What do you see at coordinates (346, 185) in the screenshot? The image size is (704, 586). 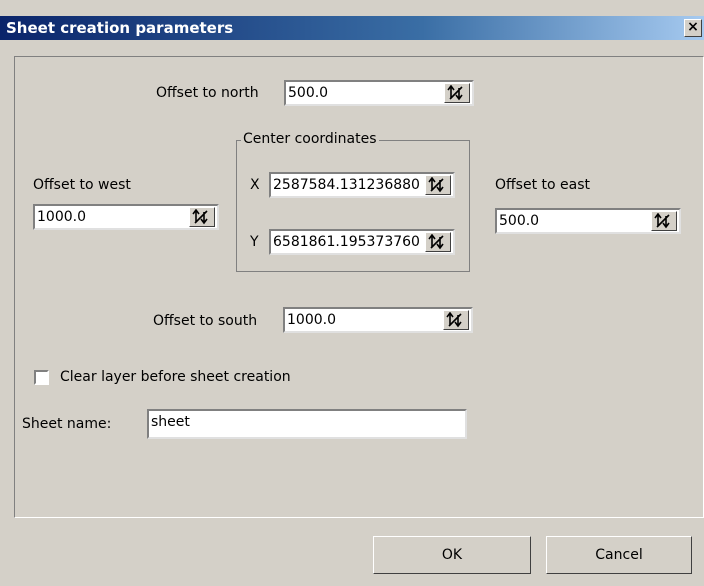 I see `center-x-value: 2587584.131236880` at bounding box center [346, 185].